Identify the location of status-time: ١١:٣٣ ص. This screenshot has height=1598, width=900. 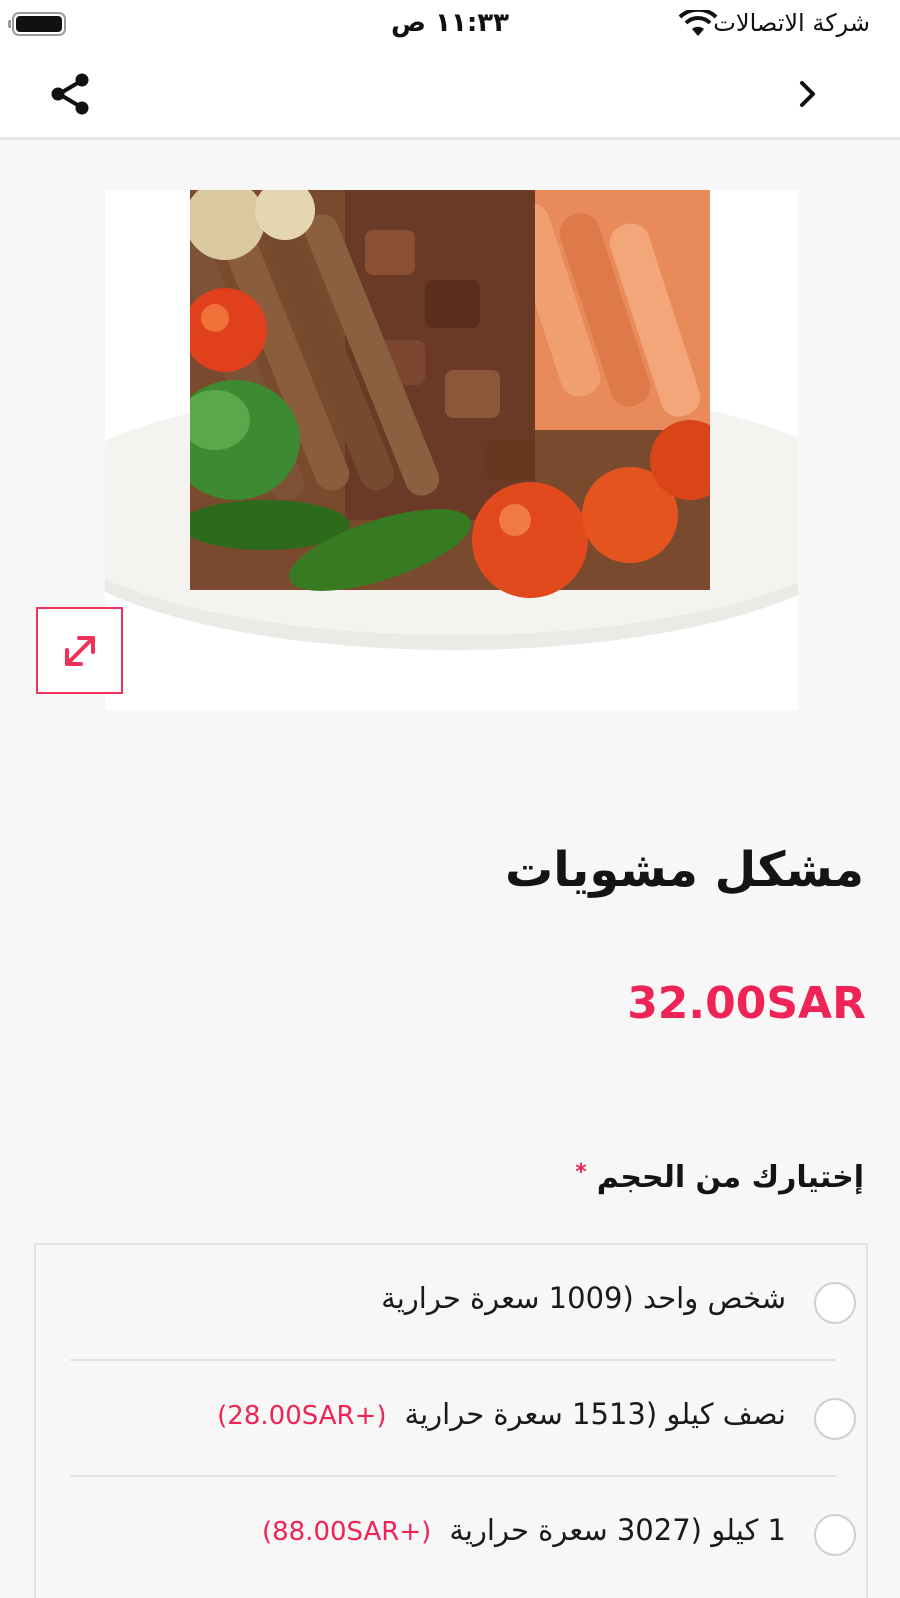
(450, 23).